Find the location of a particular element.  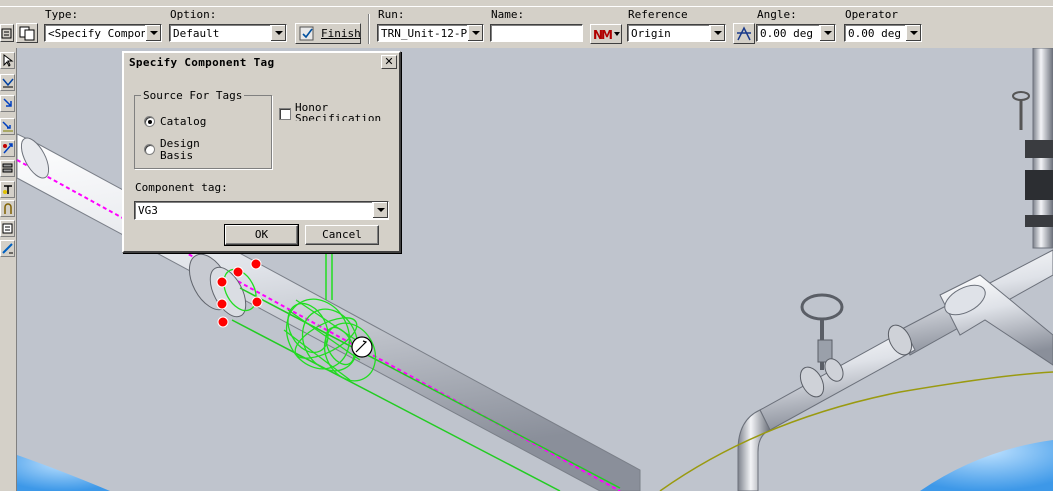

place-icon is located at coordinates (7, 126).